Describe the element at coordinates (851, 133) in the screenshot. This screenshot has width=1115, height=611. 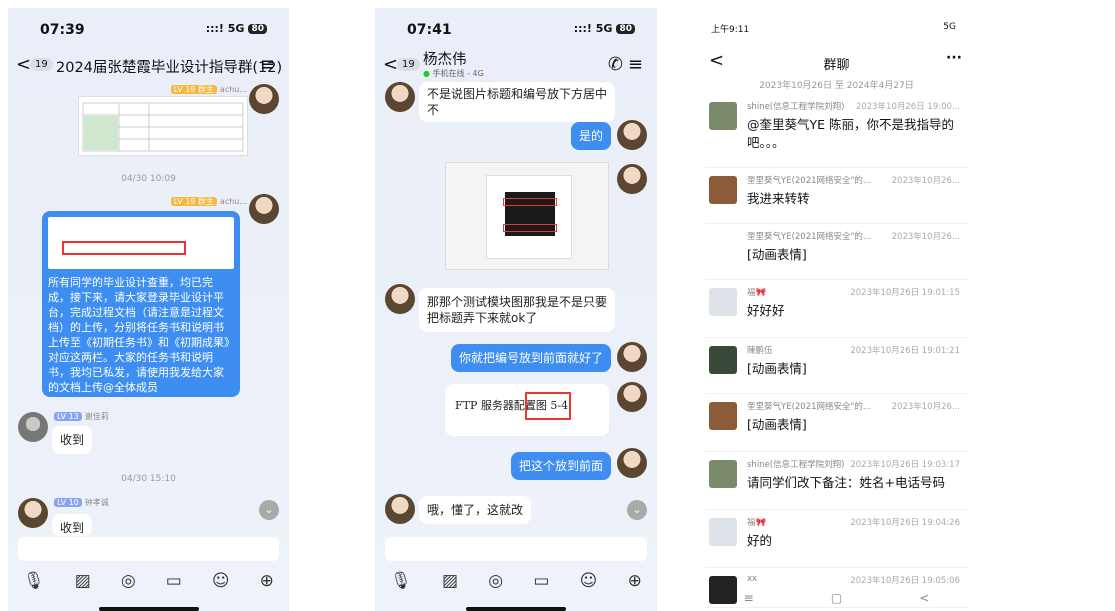
I see `message-text: @奎里葵气YE 陈丽，你不是我指导的吧。。。` at that location.